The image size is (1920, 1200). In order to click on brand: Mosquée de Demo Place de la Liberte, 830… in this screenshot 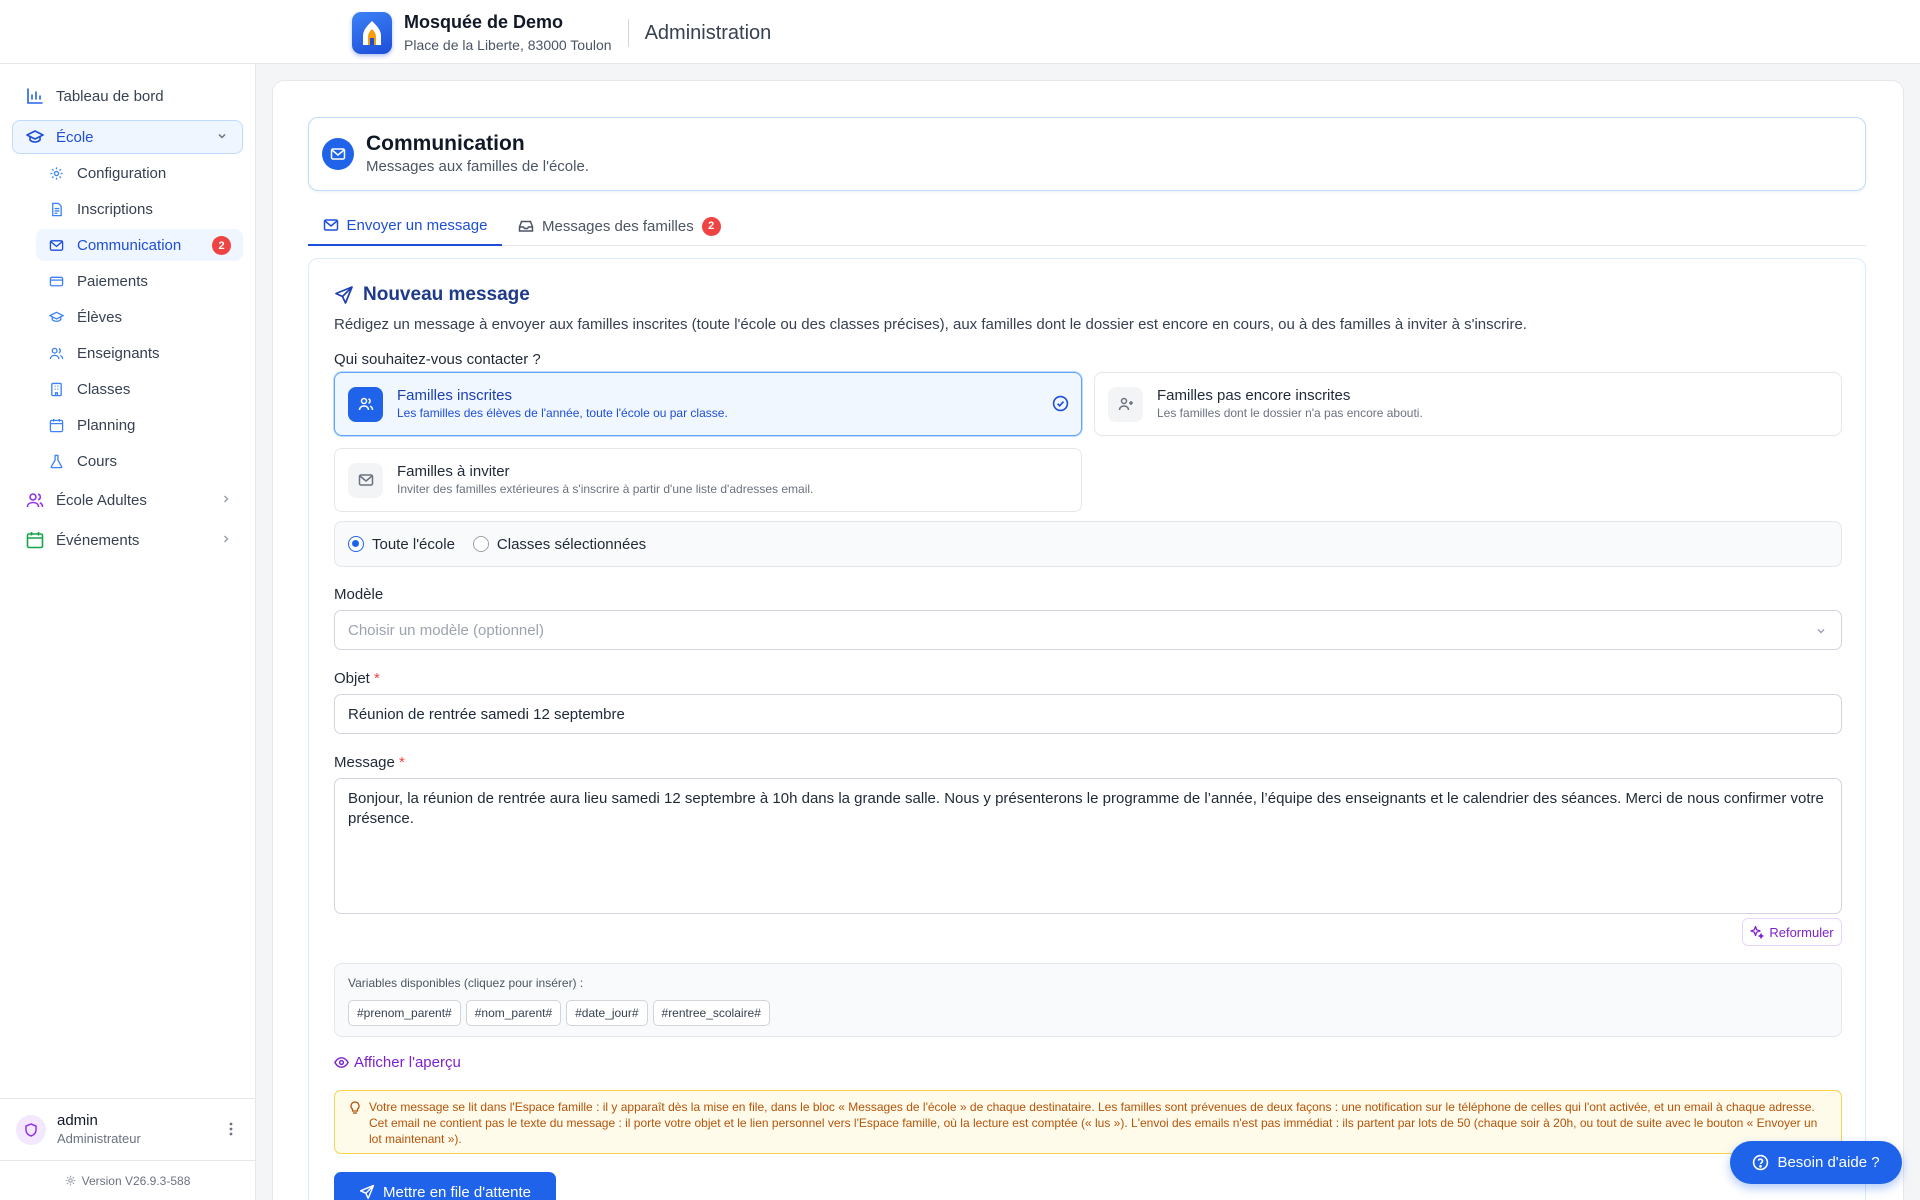, I will do `click(561, 33)`.